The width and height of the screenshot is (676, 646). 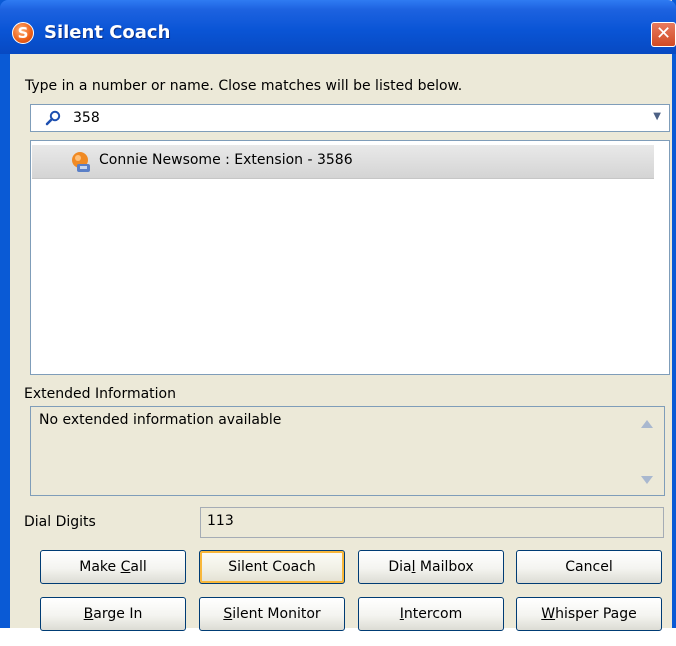 What do you see at coordinates (657, 116) in the screenshot?
I see `chevron-down-icon: ▼` at bounding box center [657, 116].